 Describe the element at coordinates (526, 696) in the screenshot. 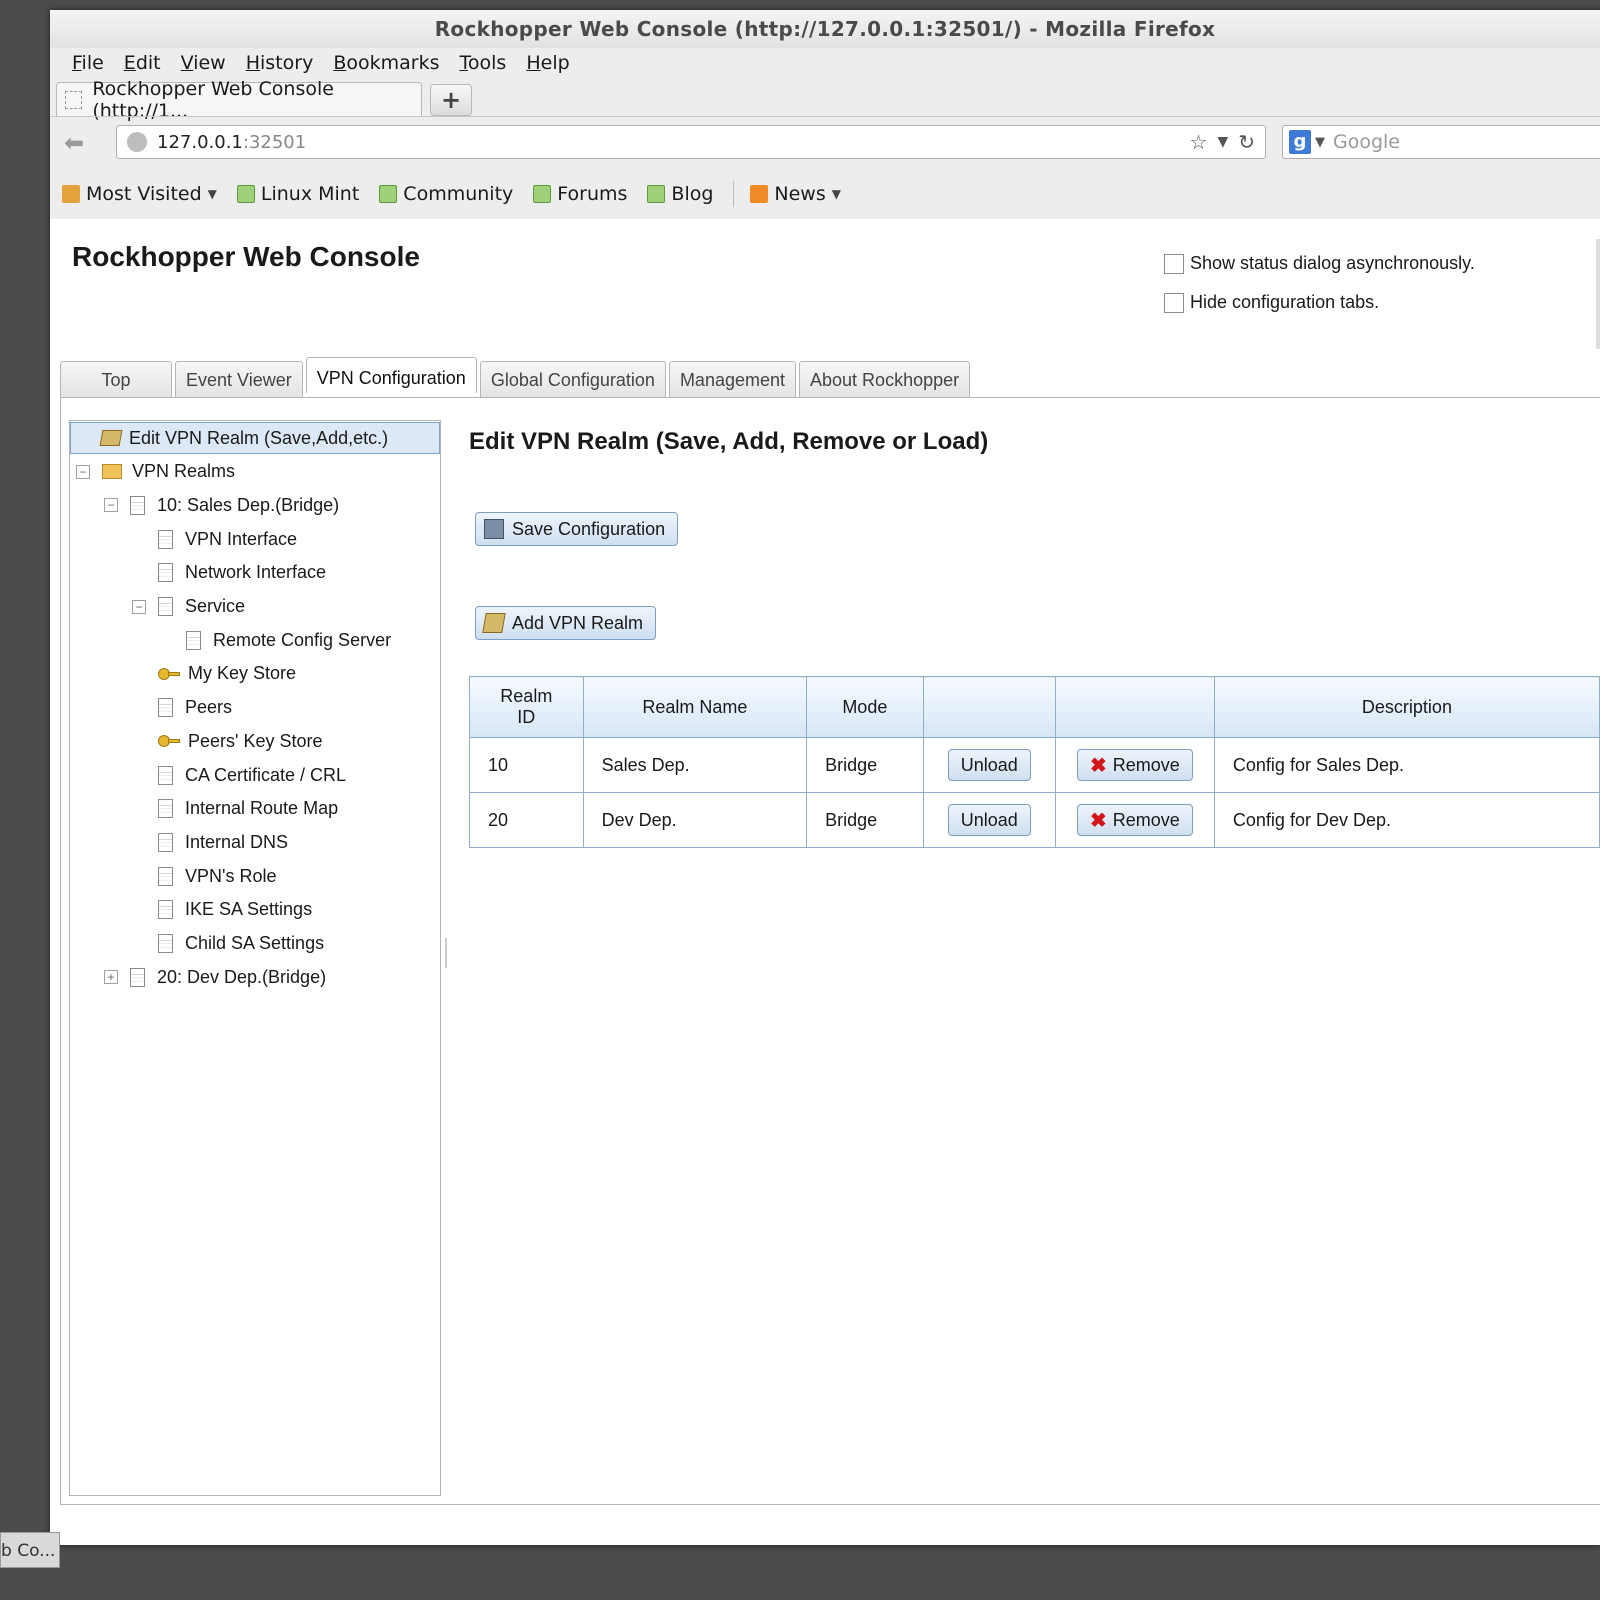

I see `header-realm-id-line1: Realm` at that location.